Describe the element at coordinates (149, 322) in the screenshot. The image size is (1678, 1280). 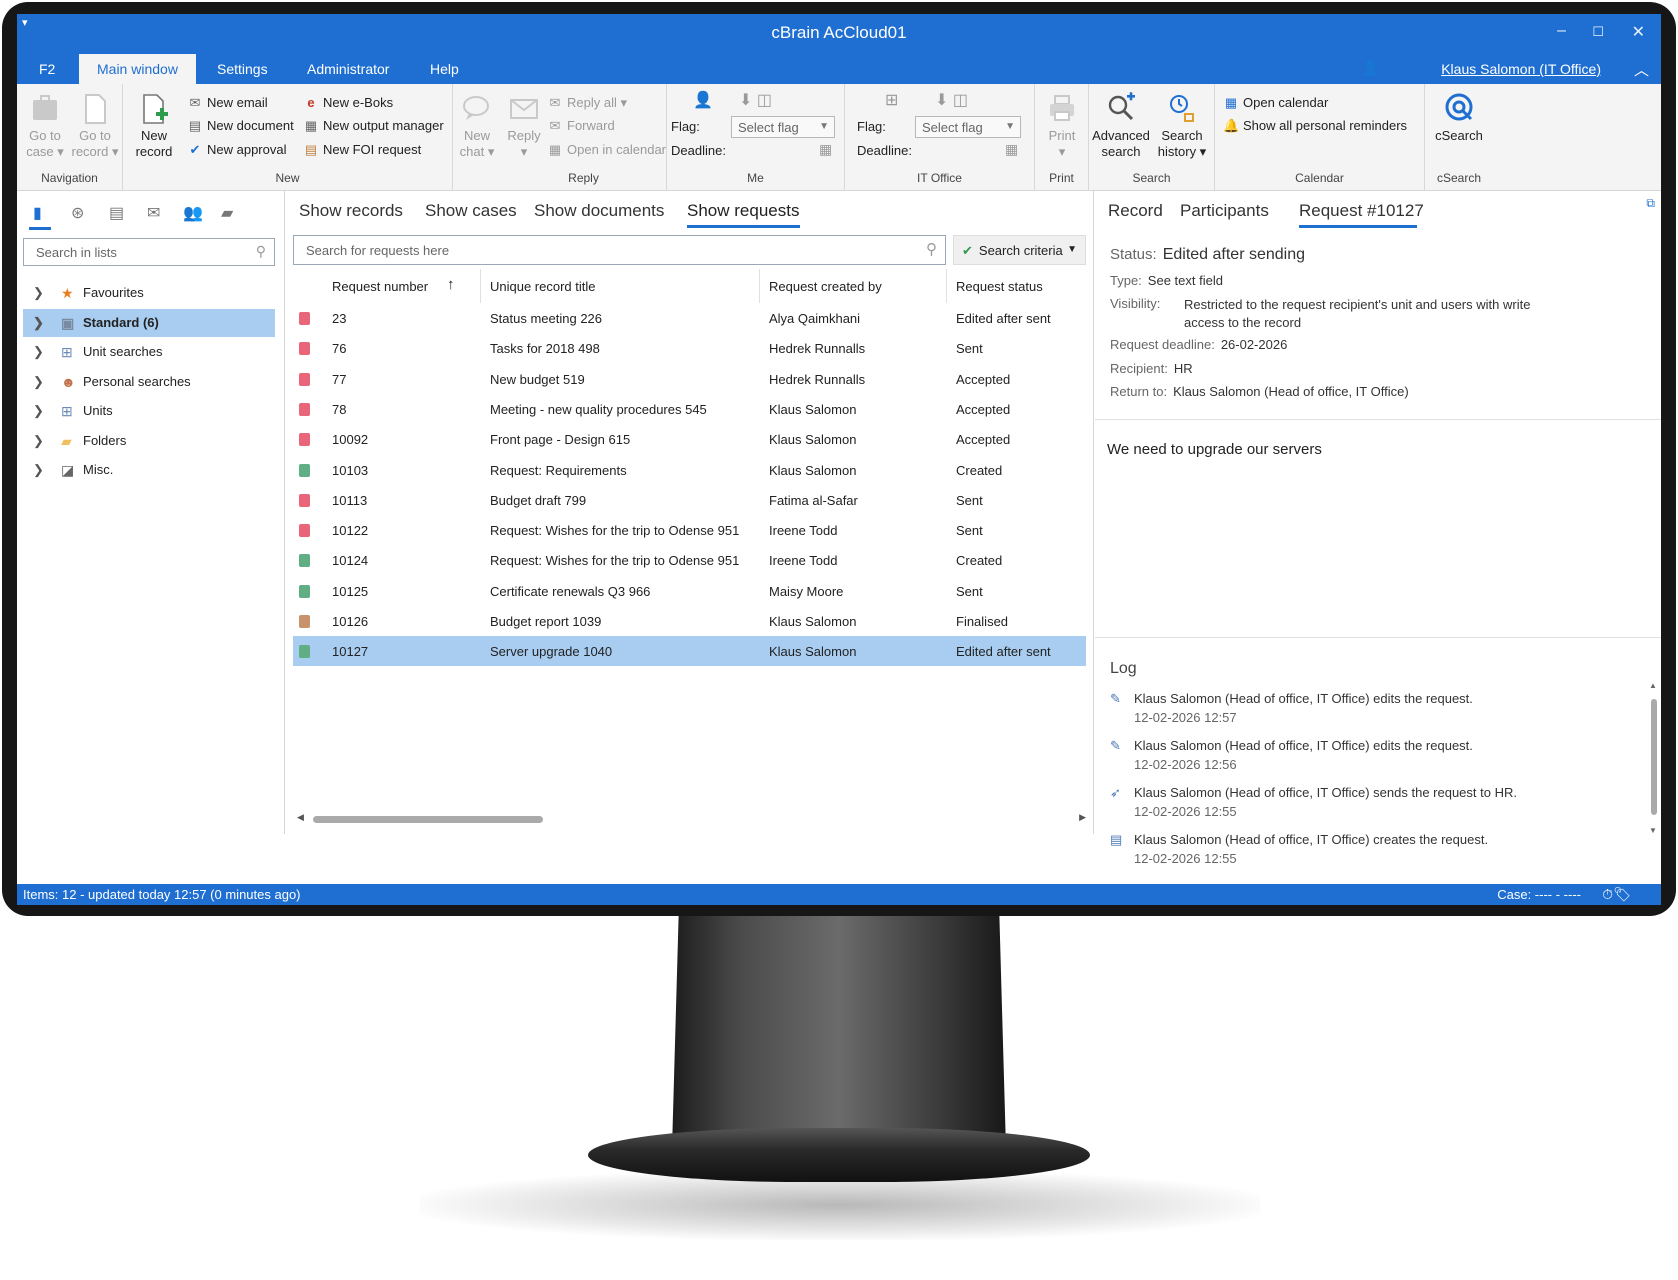
I see `tree-item: ❯ ▣ Standard (6)` at that location.